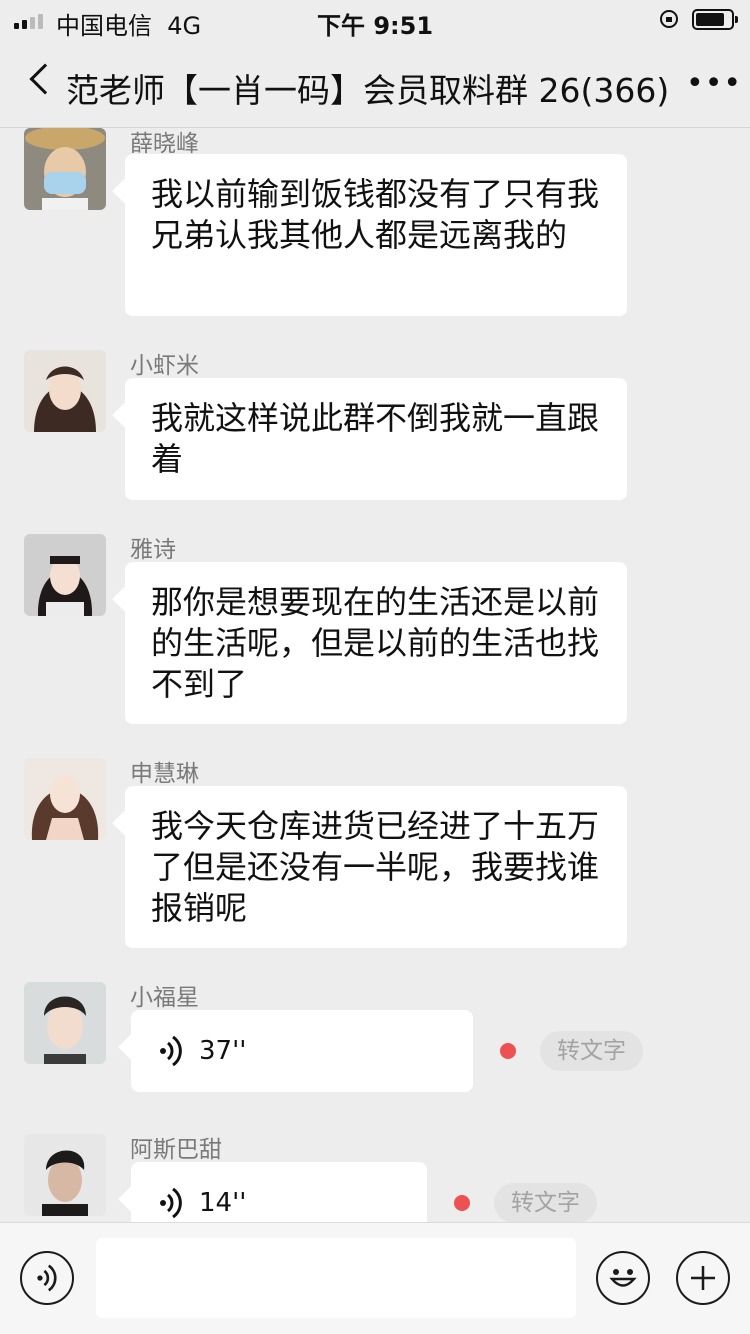 This screenshot has width=750, height=1334. Describe the element at coordinates (164, 366) in the screenshot. I see `sender-name: 小虾米` at that location.